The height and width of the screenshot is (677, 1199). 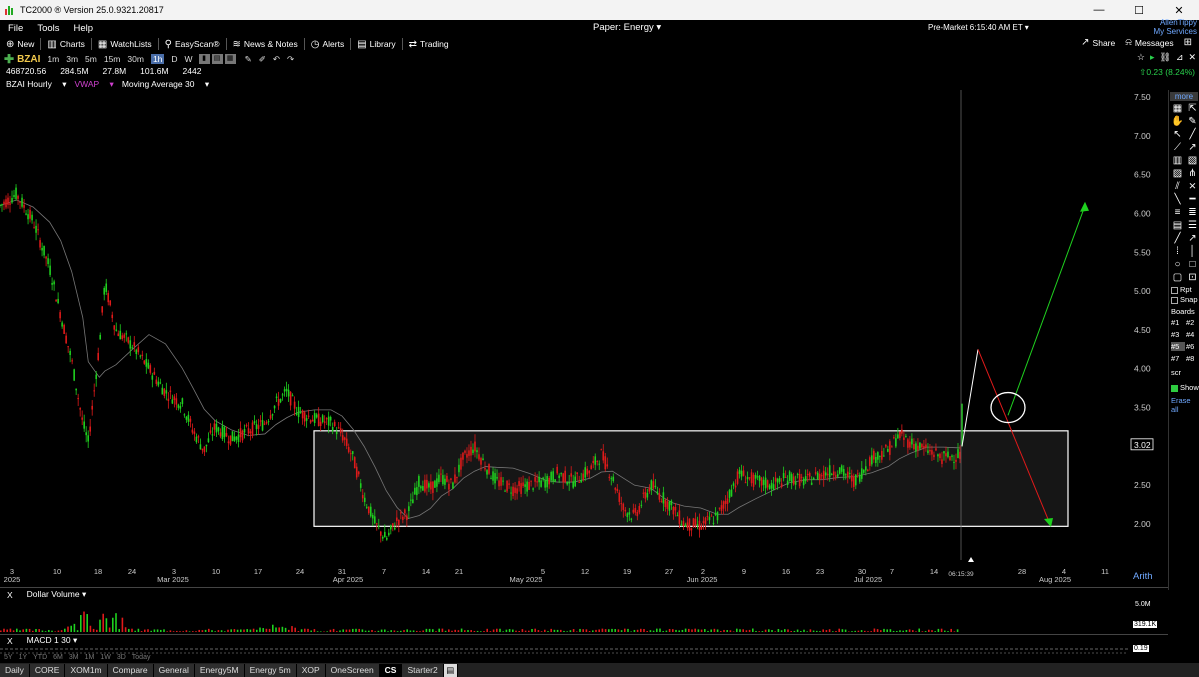 I want to click on symbol-label: BZAI, so click(x=28, y=59).